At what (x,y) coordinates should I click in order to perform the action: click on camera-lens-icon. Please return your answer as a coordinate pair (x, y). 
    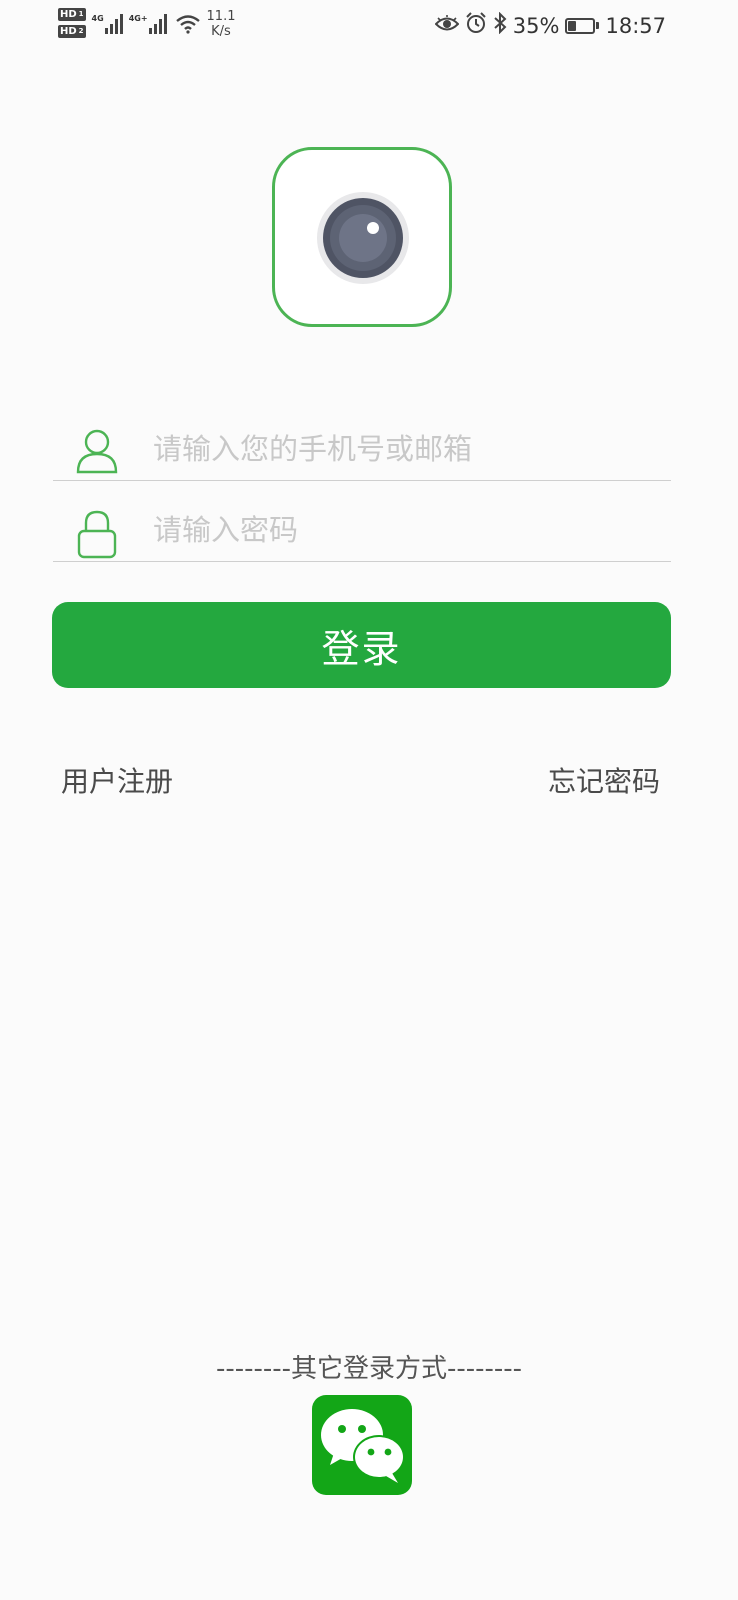
    Looking at the image, I should click on (363, 238).